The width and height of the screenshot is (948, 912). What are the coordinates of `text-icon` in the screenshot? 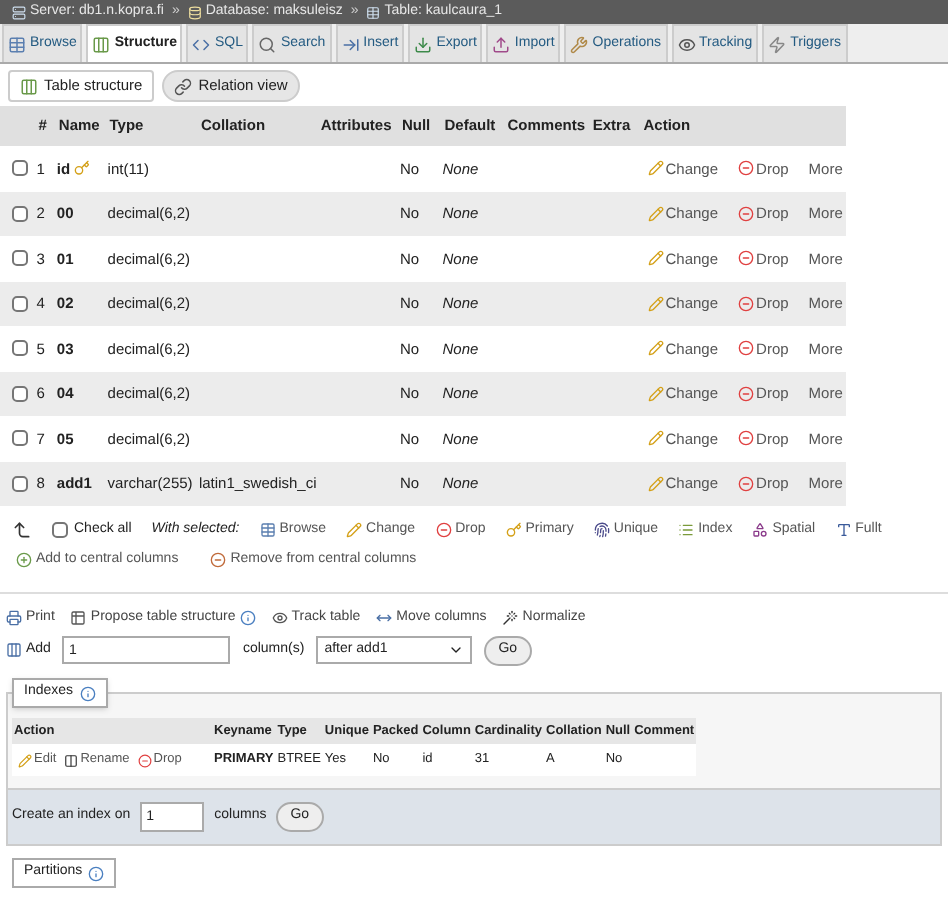 It's located at (843, 530).